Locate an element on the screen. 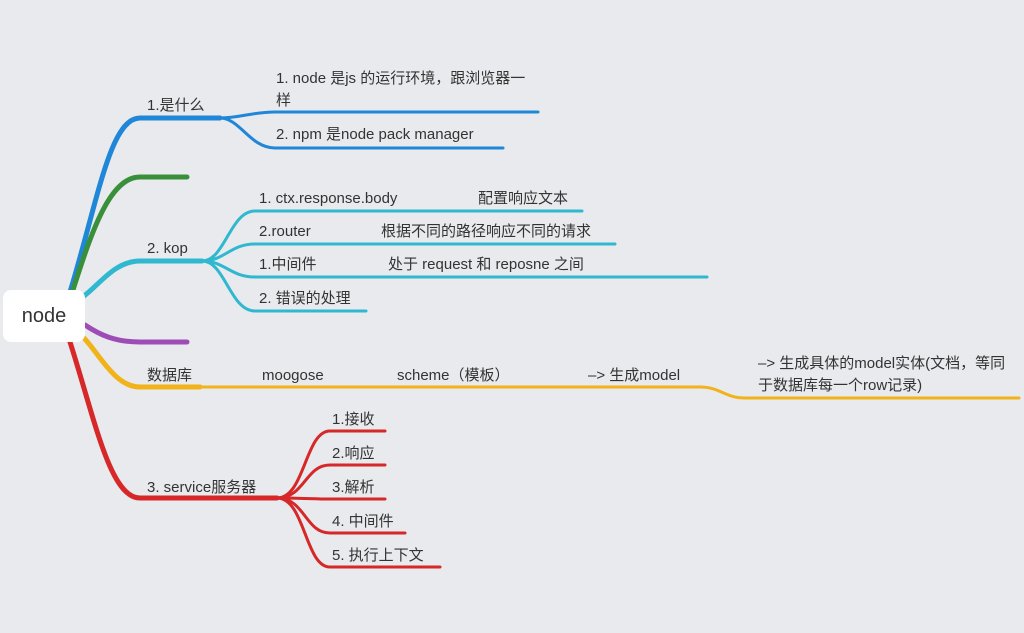 The height and width of the screenshot is (633, 1024). node-service-2: 2.响应 is located at coordinates (353, 454).